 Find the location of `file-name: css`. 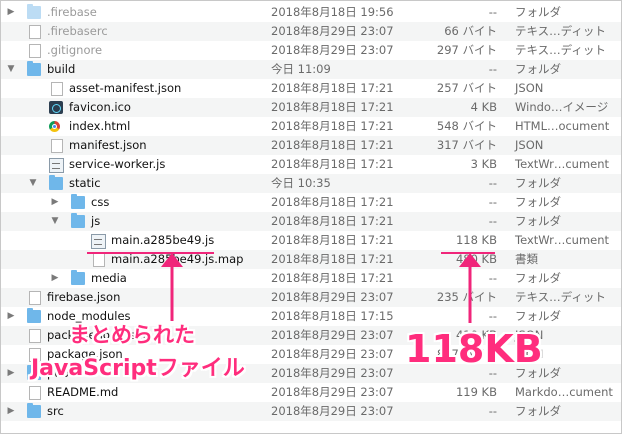

file-name: css is located at coordinates (100, 202).